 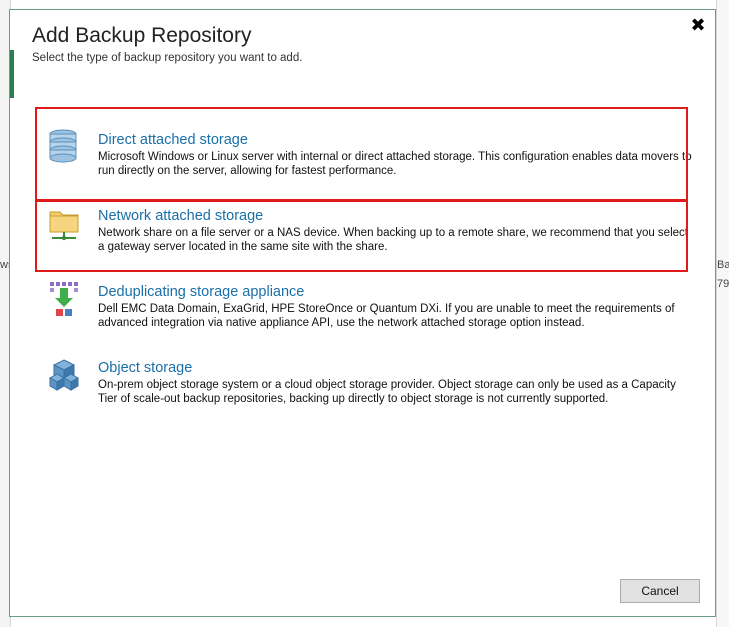 What do you see at coordinates (722, 313) in the screenshot?
I see `background-app-right-edge` at bounding box center [722, 313].